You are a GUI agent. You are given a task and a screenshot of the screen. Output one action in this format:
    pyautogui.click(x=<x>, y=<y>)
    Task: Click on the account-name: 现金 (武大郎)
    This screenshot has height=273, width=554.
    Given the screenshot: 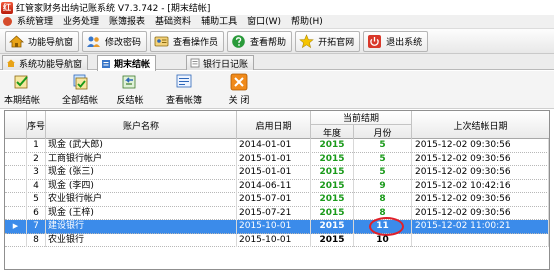 What is the action you would take?
    pyautogui.click(x=141, y=146)
    